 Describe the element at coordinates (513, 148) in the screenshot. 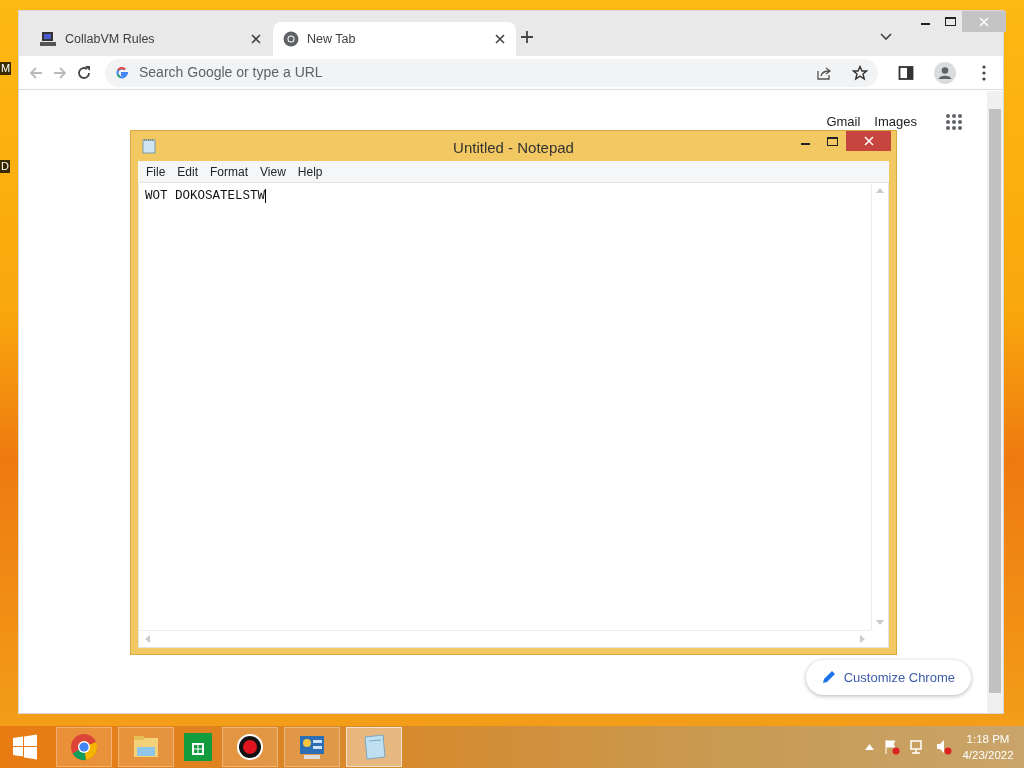

I see `window-title: Untitled - Notepad` at that location.